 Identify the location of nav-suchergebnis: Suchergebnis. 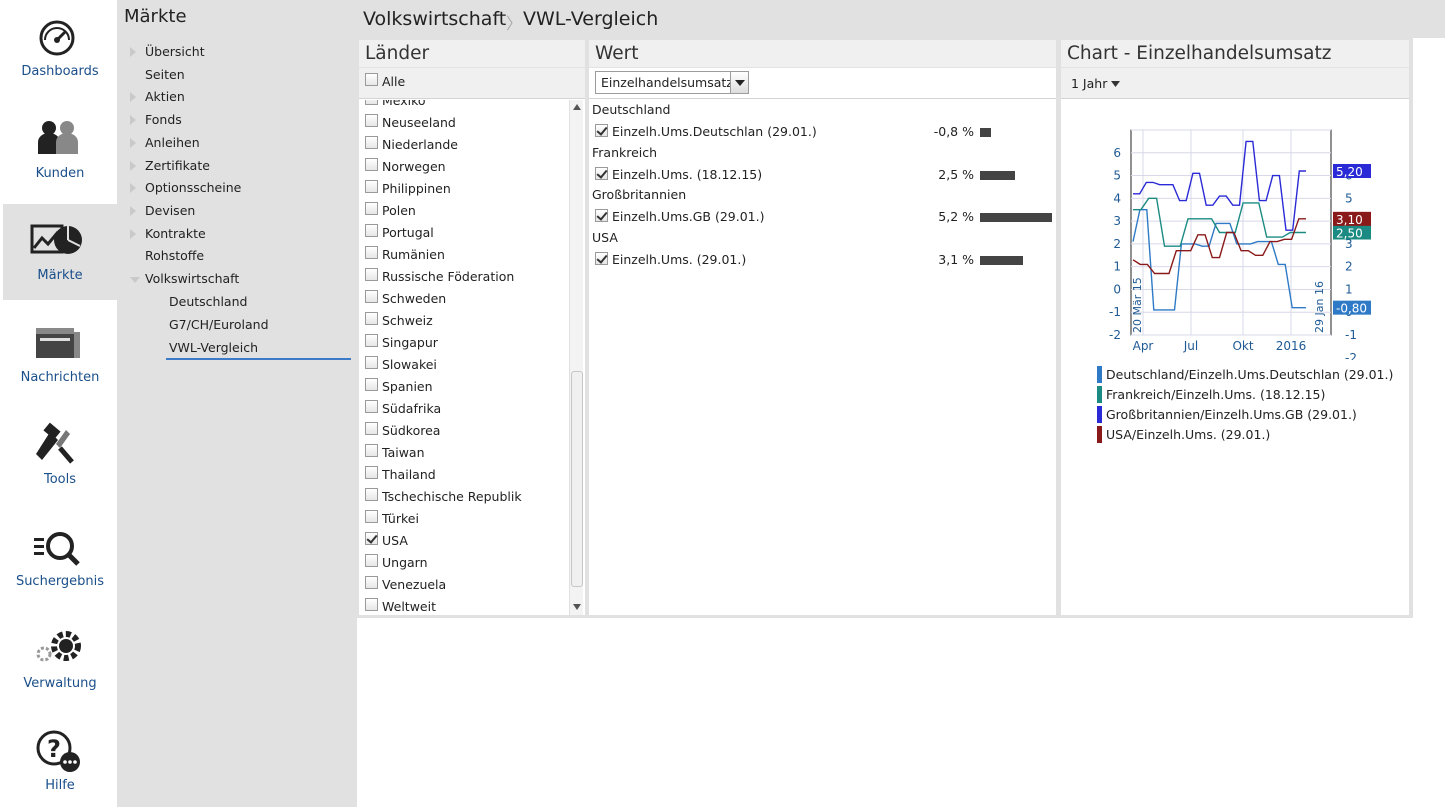
(60, 558).